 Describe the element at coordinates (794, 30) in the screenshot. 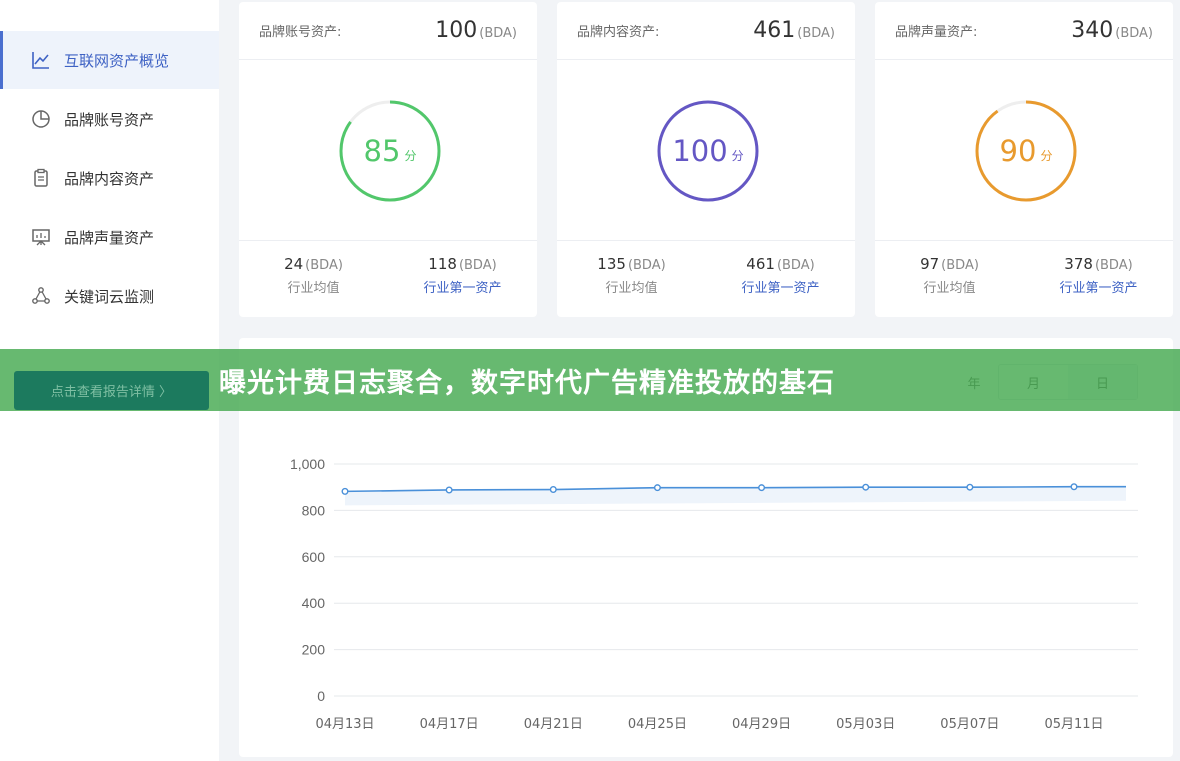

I see `card-value: 461 (BDA)` at that location.